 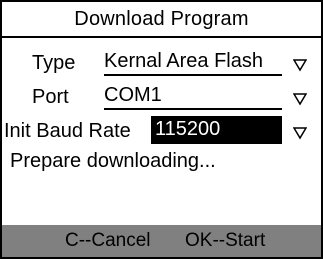 What do you see at coordinates (300, 133) in the screenshot?
I see `baud-rate-dropdown-icon` at bounding box center [300, 133].